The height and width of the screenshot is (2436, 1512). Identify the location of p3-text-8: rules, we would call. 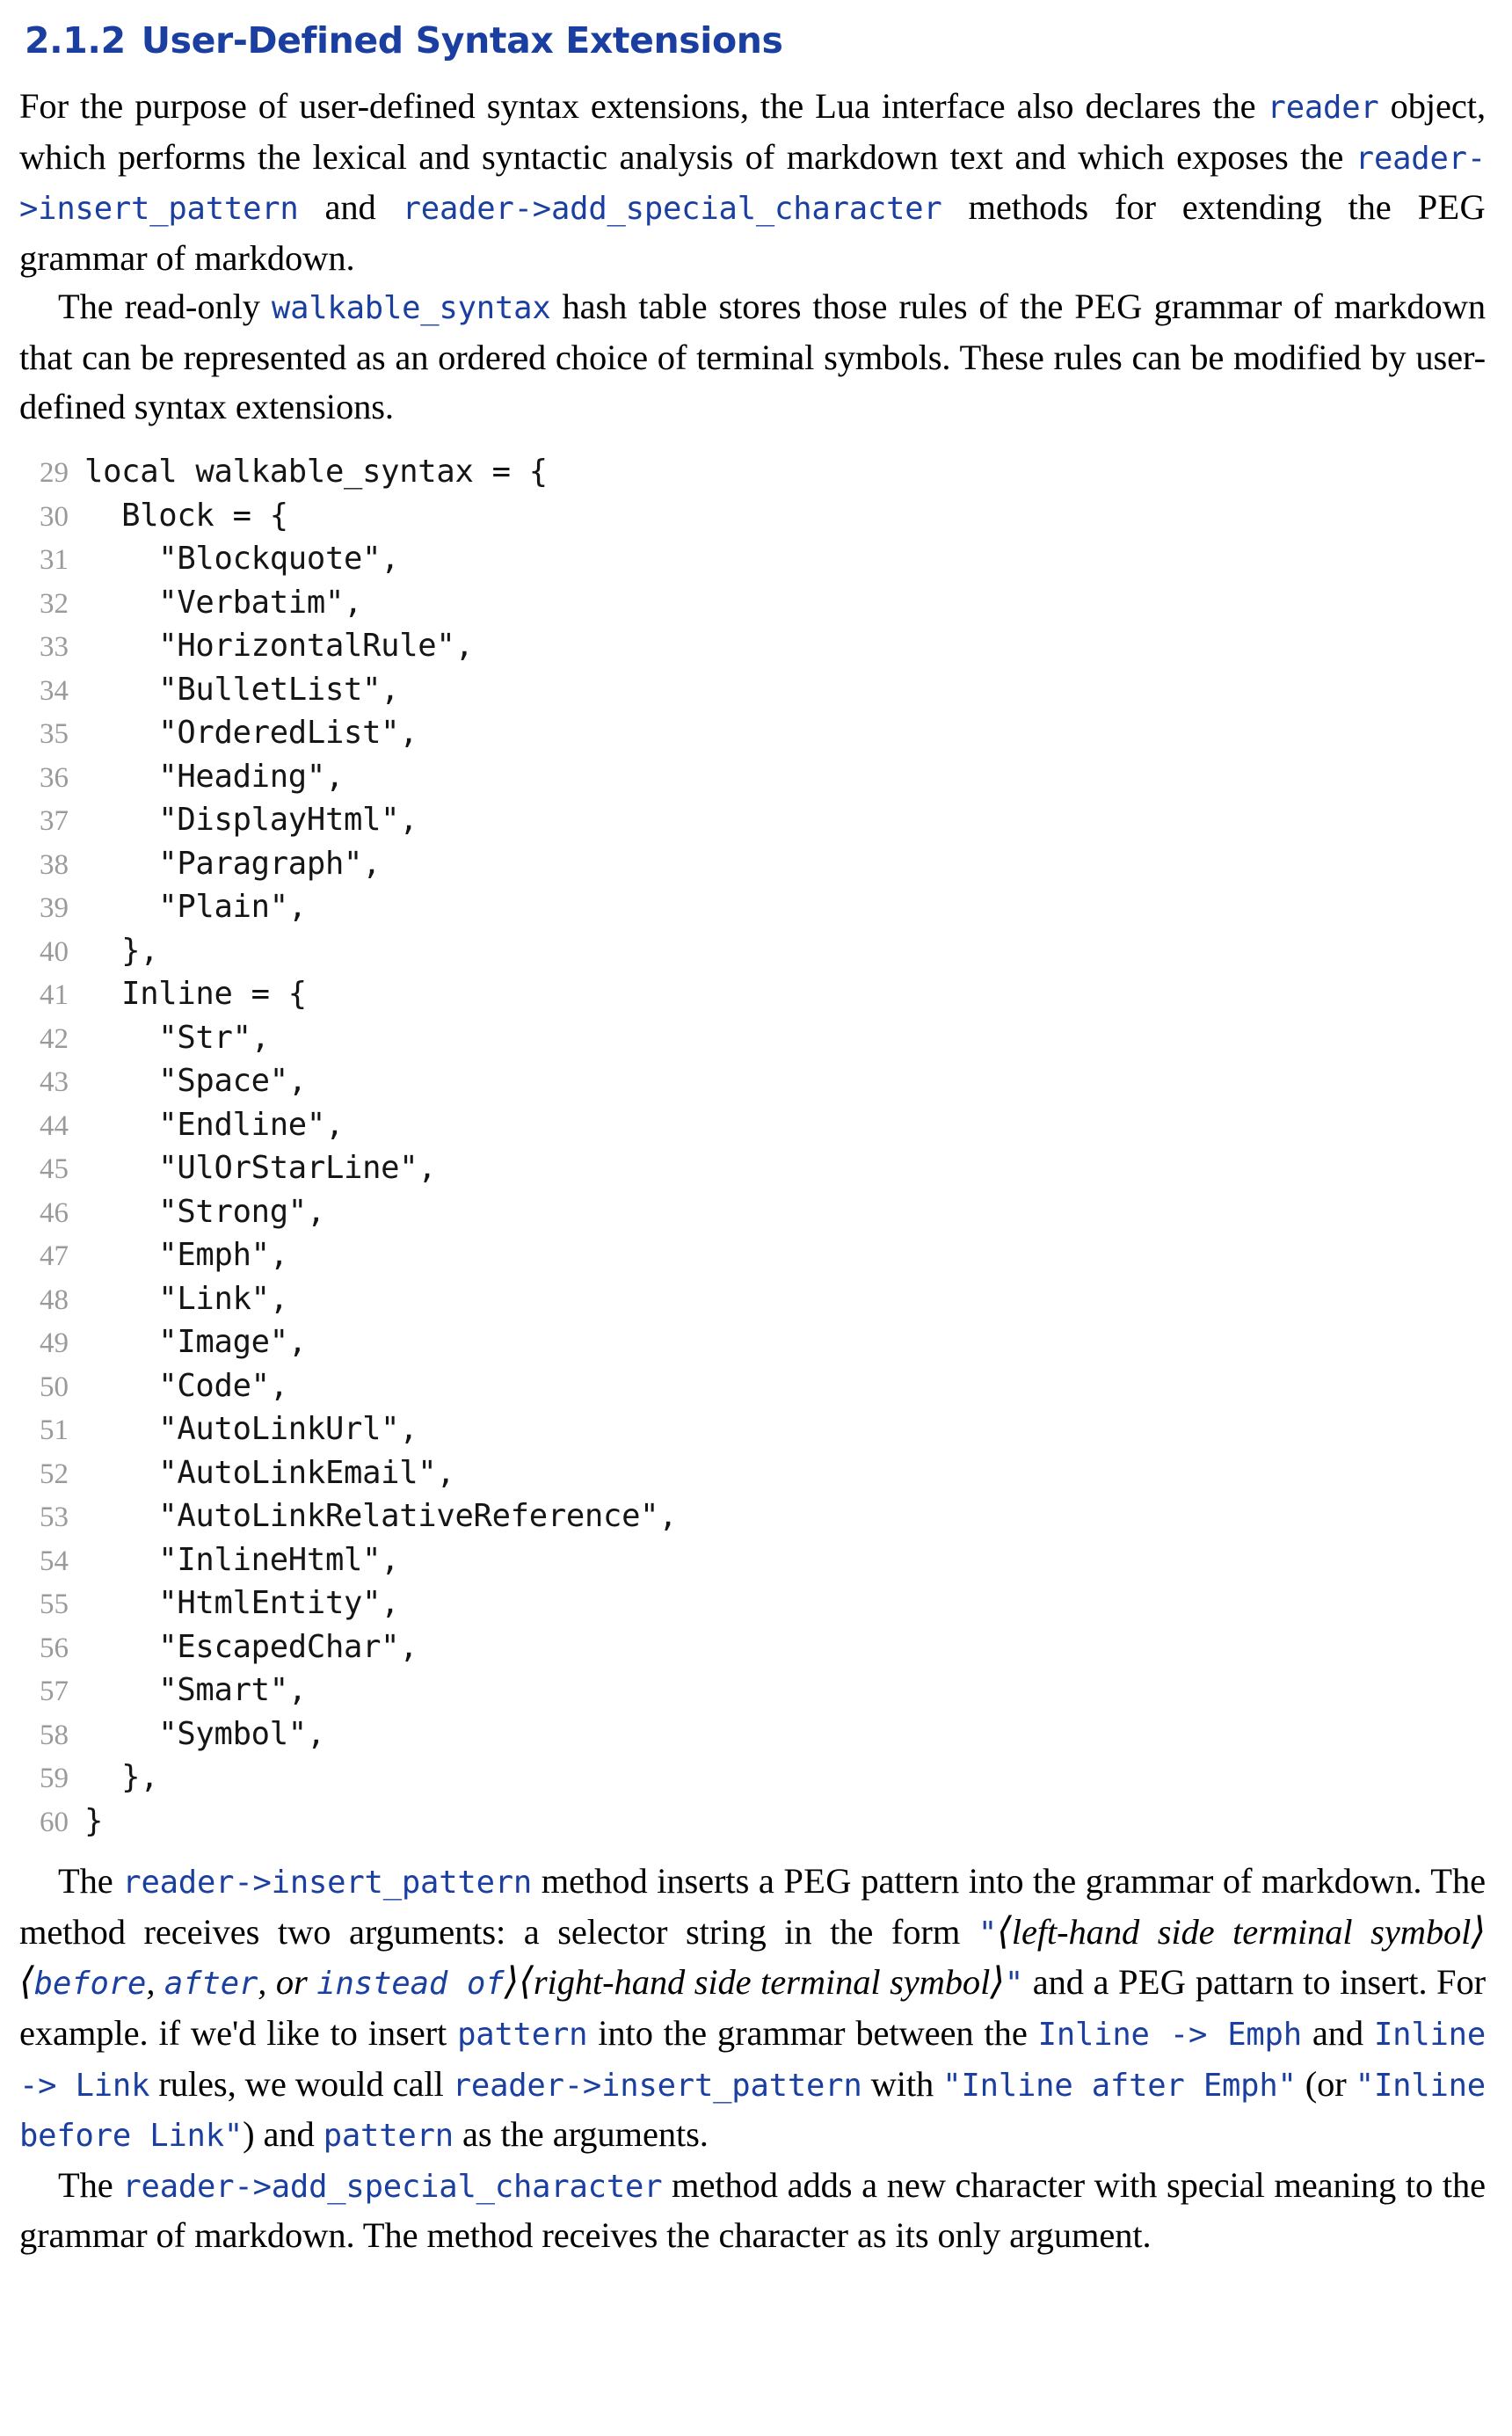
(301, 2083).